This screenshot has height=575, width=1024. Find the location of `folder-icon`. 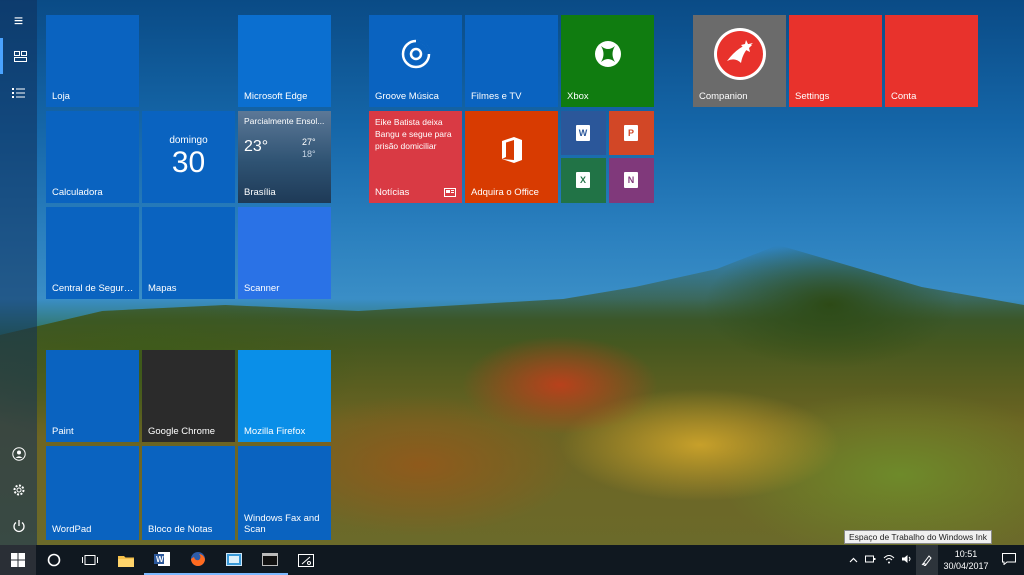

folder-icon is located at coordinates (126, 561).